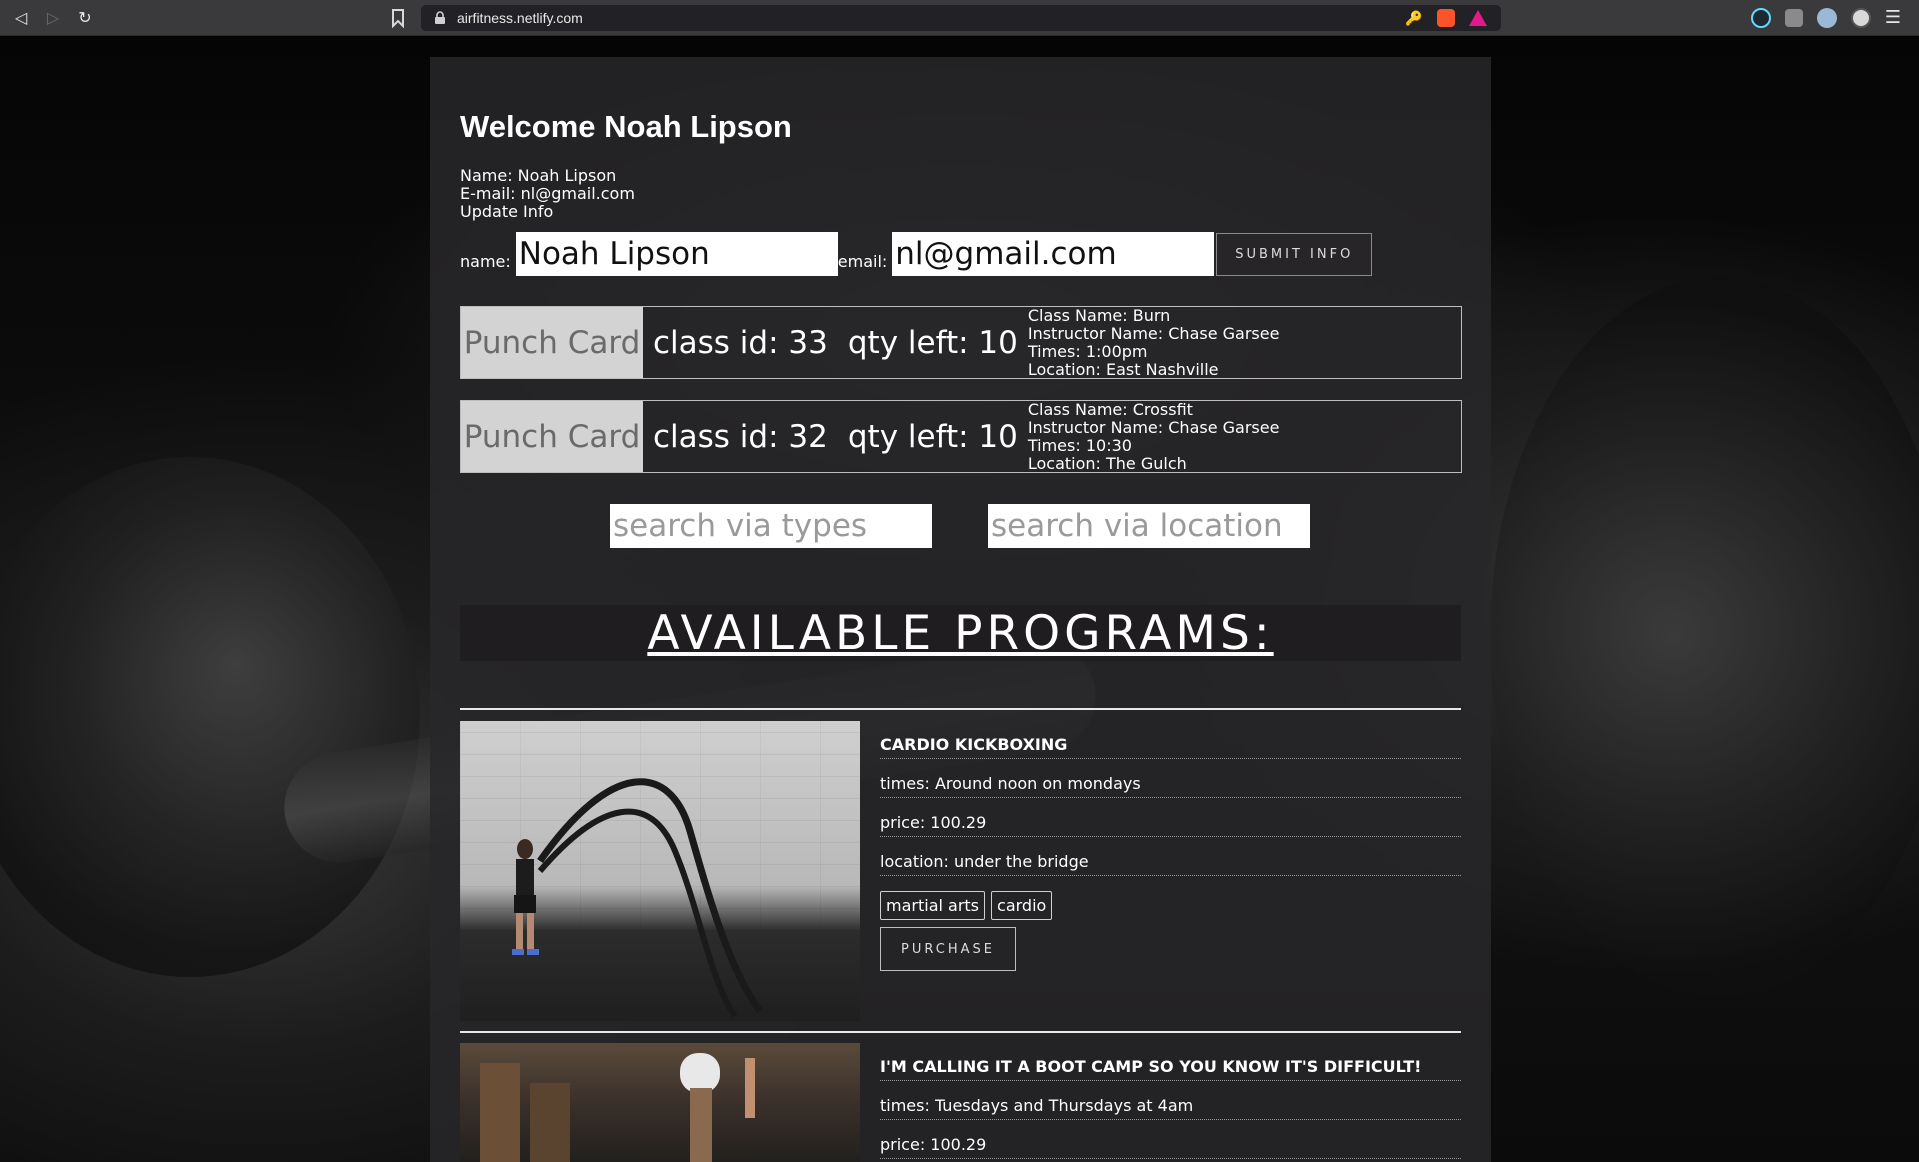 Image resolution: width=1919 pixels, height=1162 pixels. Describe the element at coordinates (210, 717) in the screenshot. I see `background-plate-left` at that location.